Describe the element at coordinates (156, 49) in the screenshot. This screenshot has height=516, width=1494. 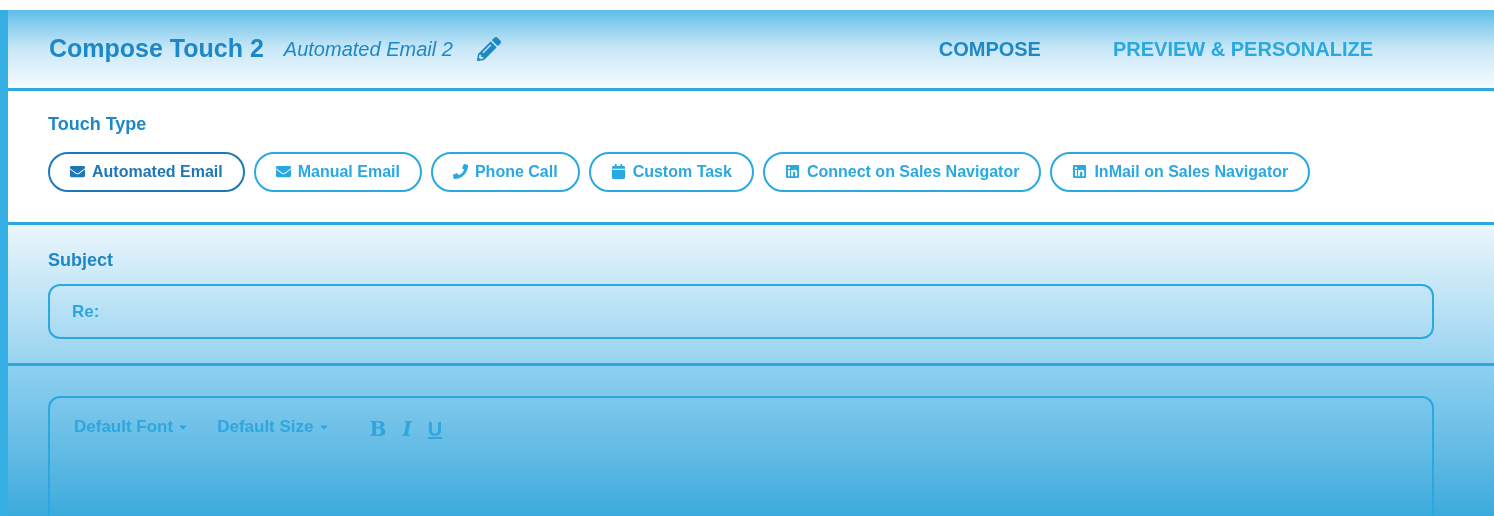
I see `page-title: Compose Touch 2` at that location.